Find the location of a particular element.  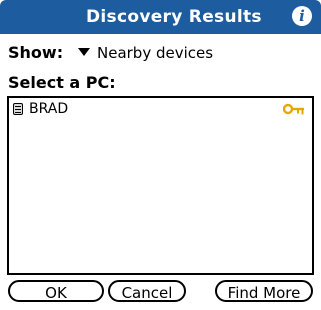

pc-icon is located at coordinates (18, 109).